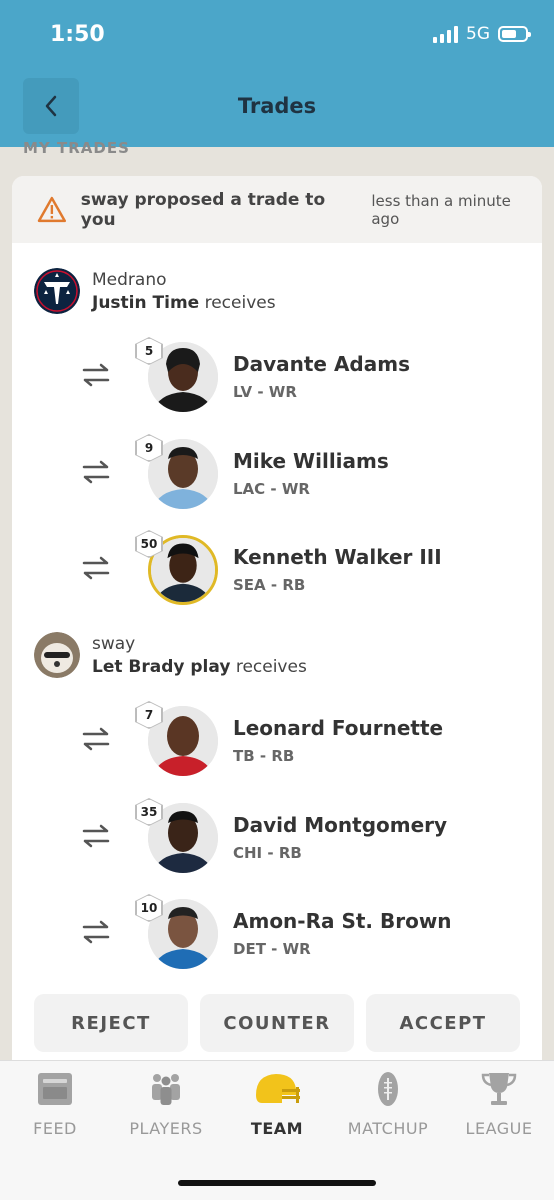 The height and width of the screenshot is (1200, 554). Describe the element at coordinates (170, 655) in the screenshot. I see `team-header: sway Let Brady play receives` at that location.